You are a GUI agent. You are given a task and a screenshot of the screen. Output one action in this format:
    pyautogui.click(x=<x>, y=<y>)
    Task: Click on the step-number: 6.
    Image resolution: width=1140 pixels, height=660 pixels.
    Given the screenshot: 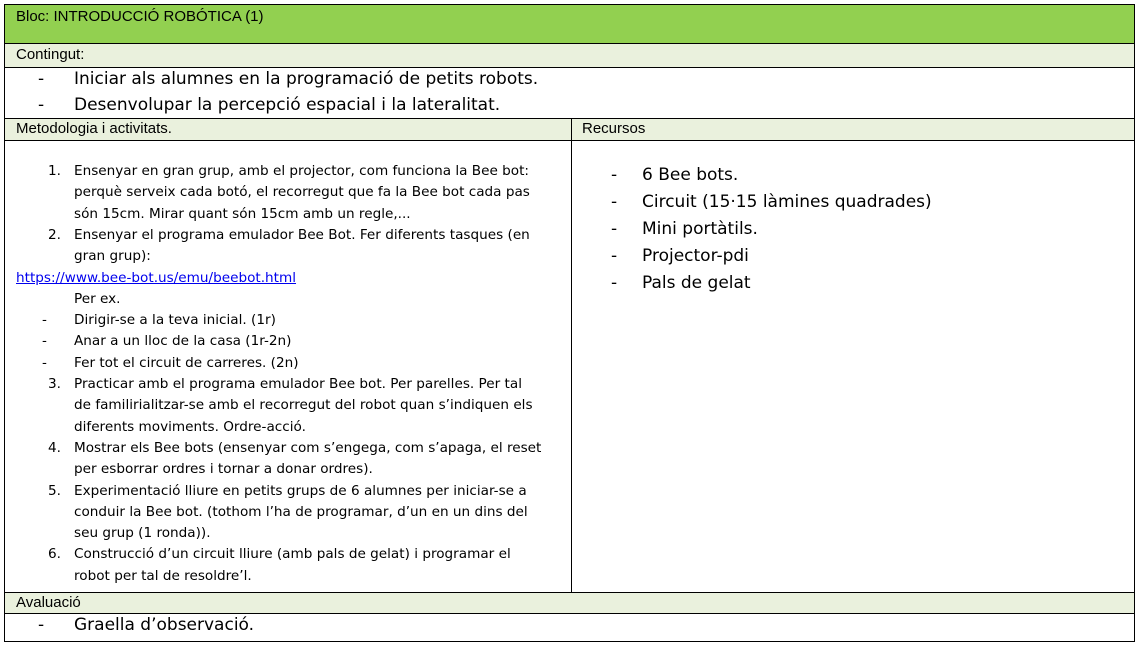 What is the action you would take?
    pyautogui.click(x=54, y=554)
    